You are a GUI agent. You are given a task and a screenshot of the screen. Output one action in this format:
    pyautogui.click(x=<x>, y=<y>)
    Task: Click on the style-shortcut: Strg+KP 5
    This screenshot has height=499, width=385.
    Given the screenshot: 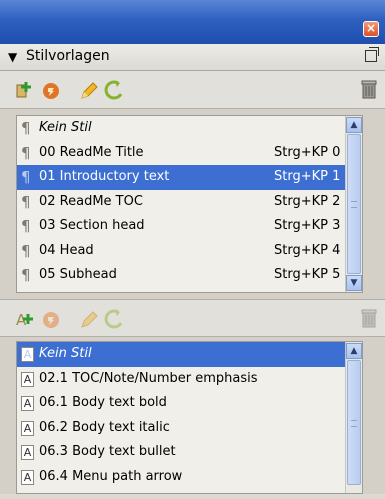 What is the action you would take?
    pyautogui.click(x=307, y=274)
    